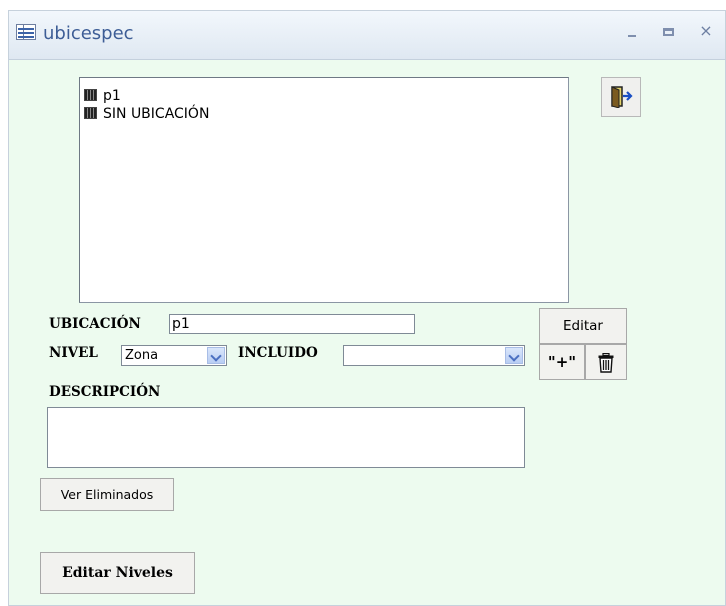 The width and height of the screenshot is (726, 606). What do you see at coordinates (142, 355) in the screenshot?
I see `nivel-select-value: Zona` at bounding box center [142, 355].